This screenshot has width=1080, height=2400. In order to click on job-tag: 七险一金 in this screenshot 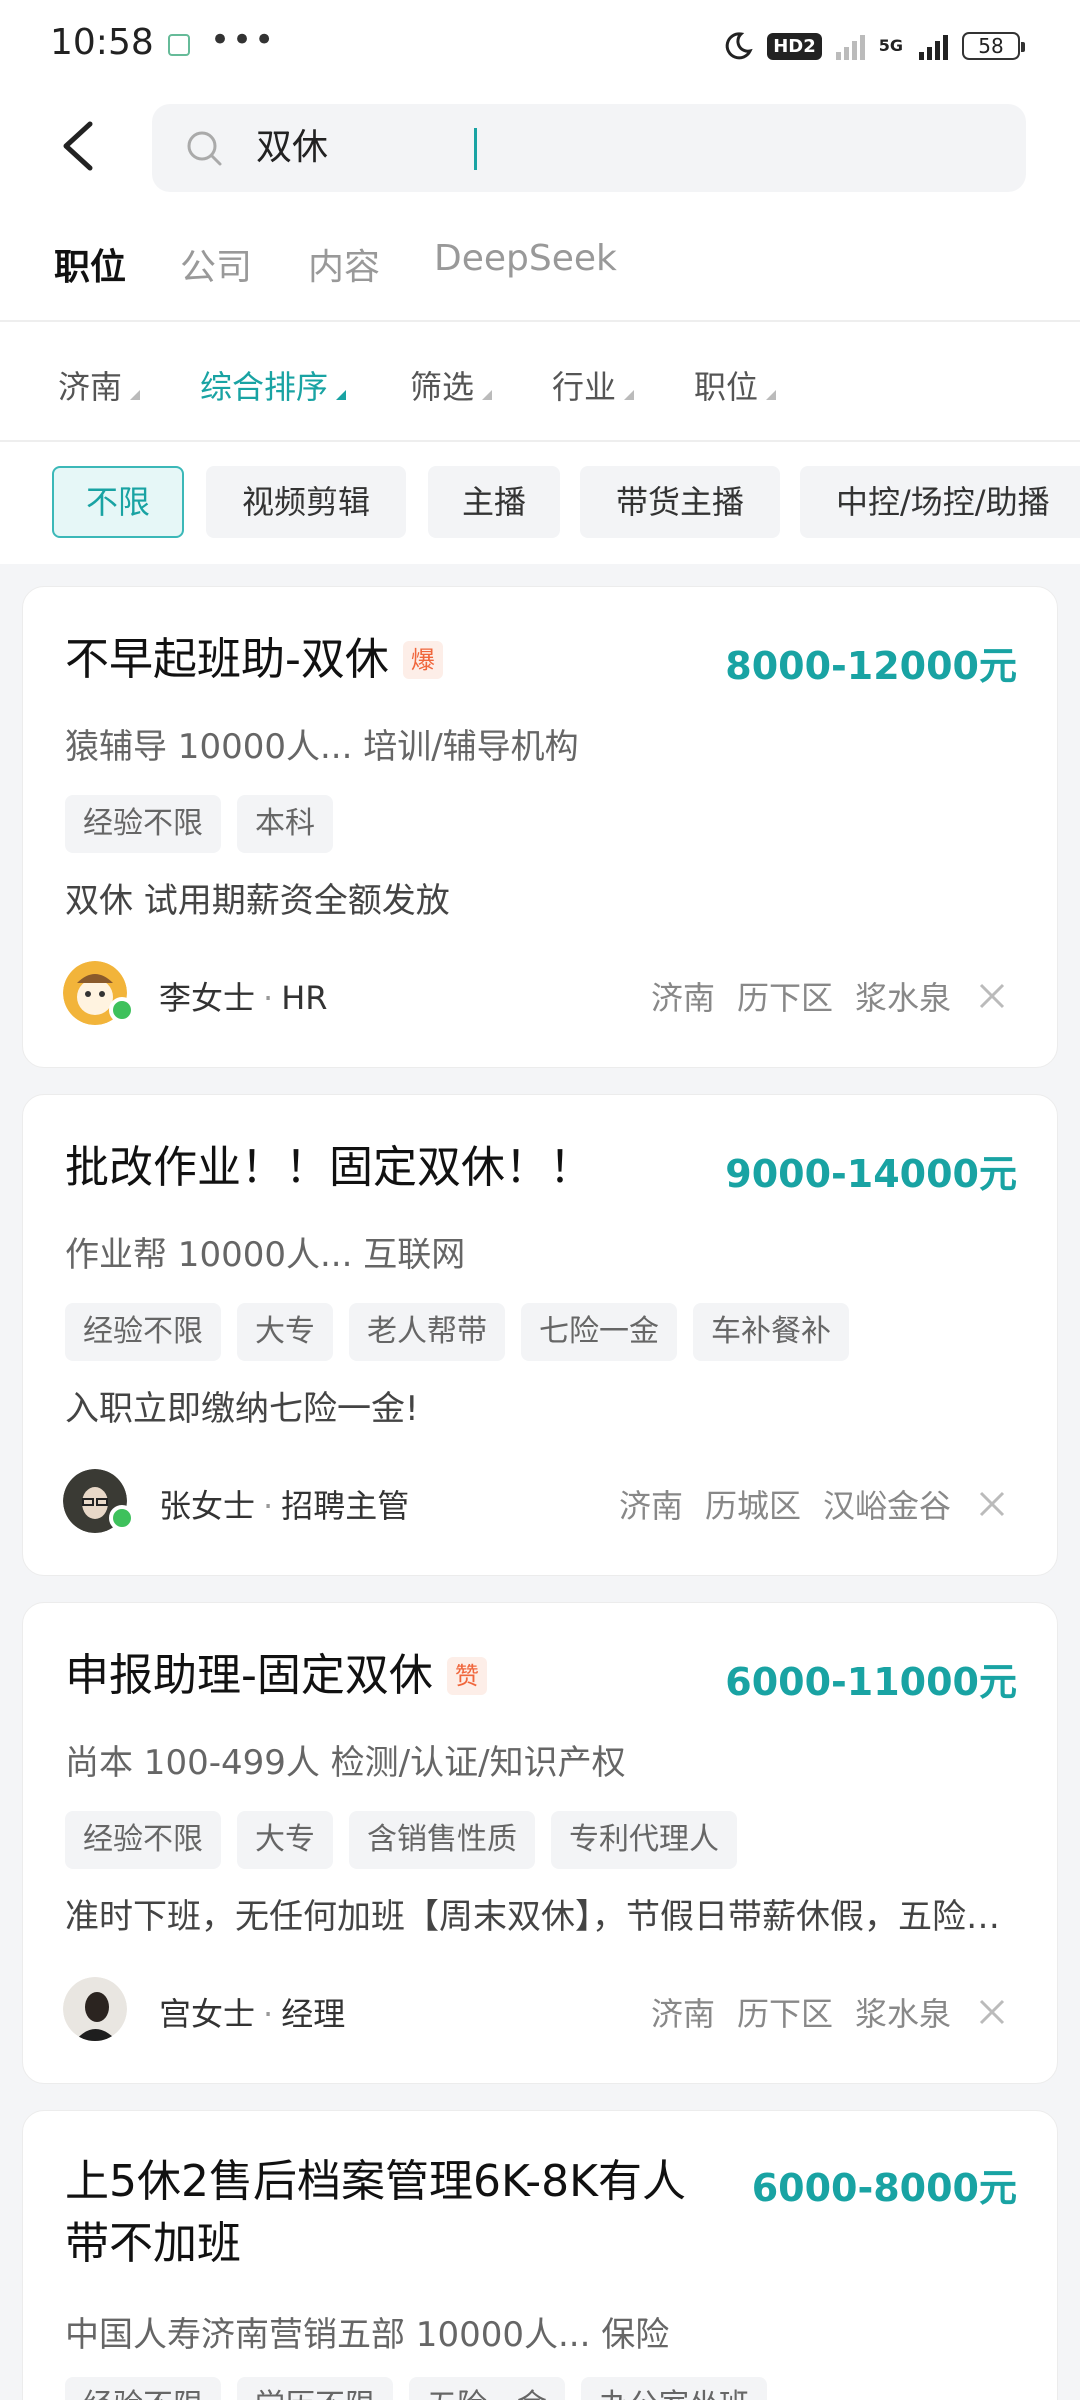, I will do `click(599, 1332)`.